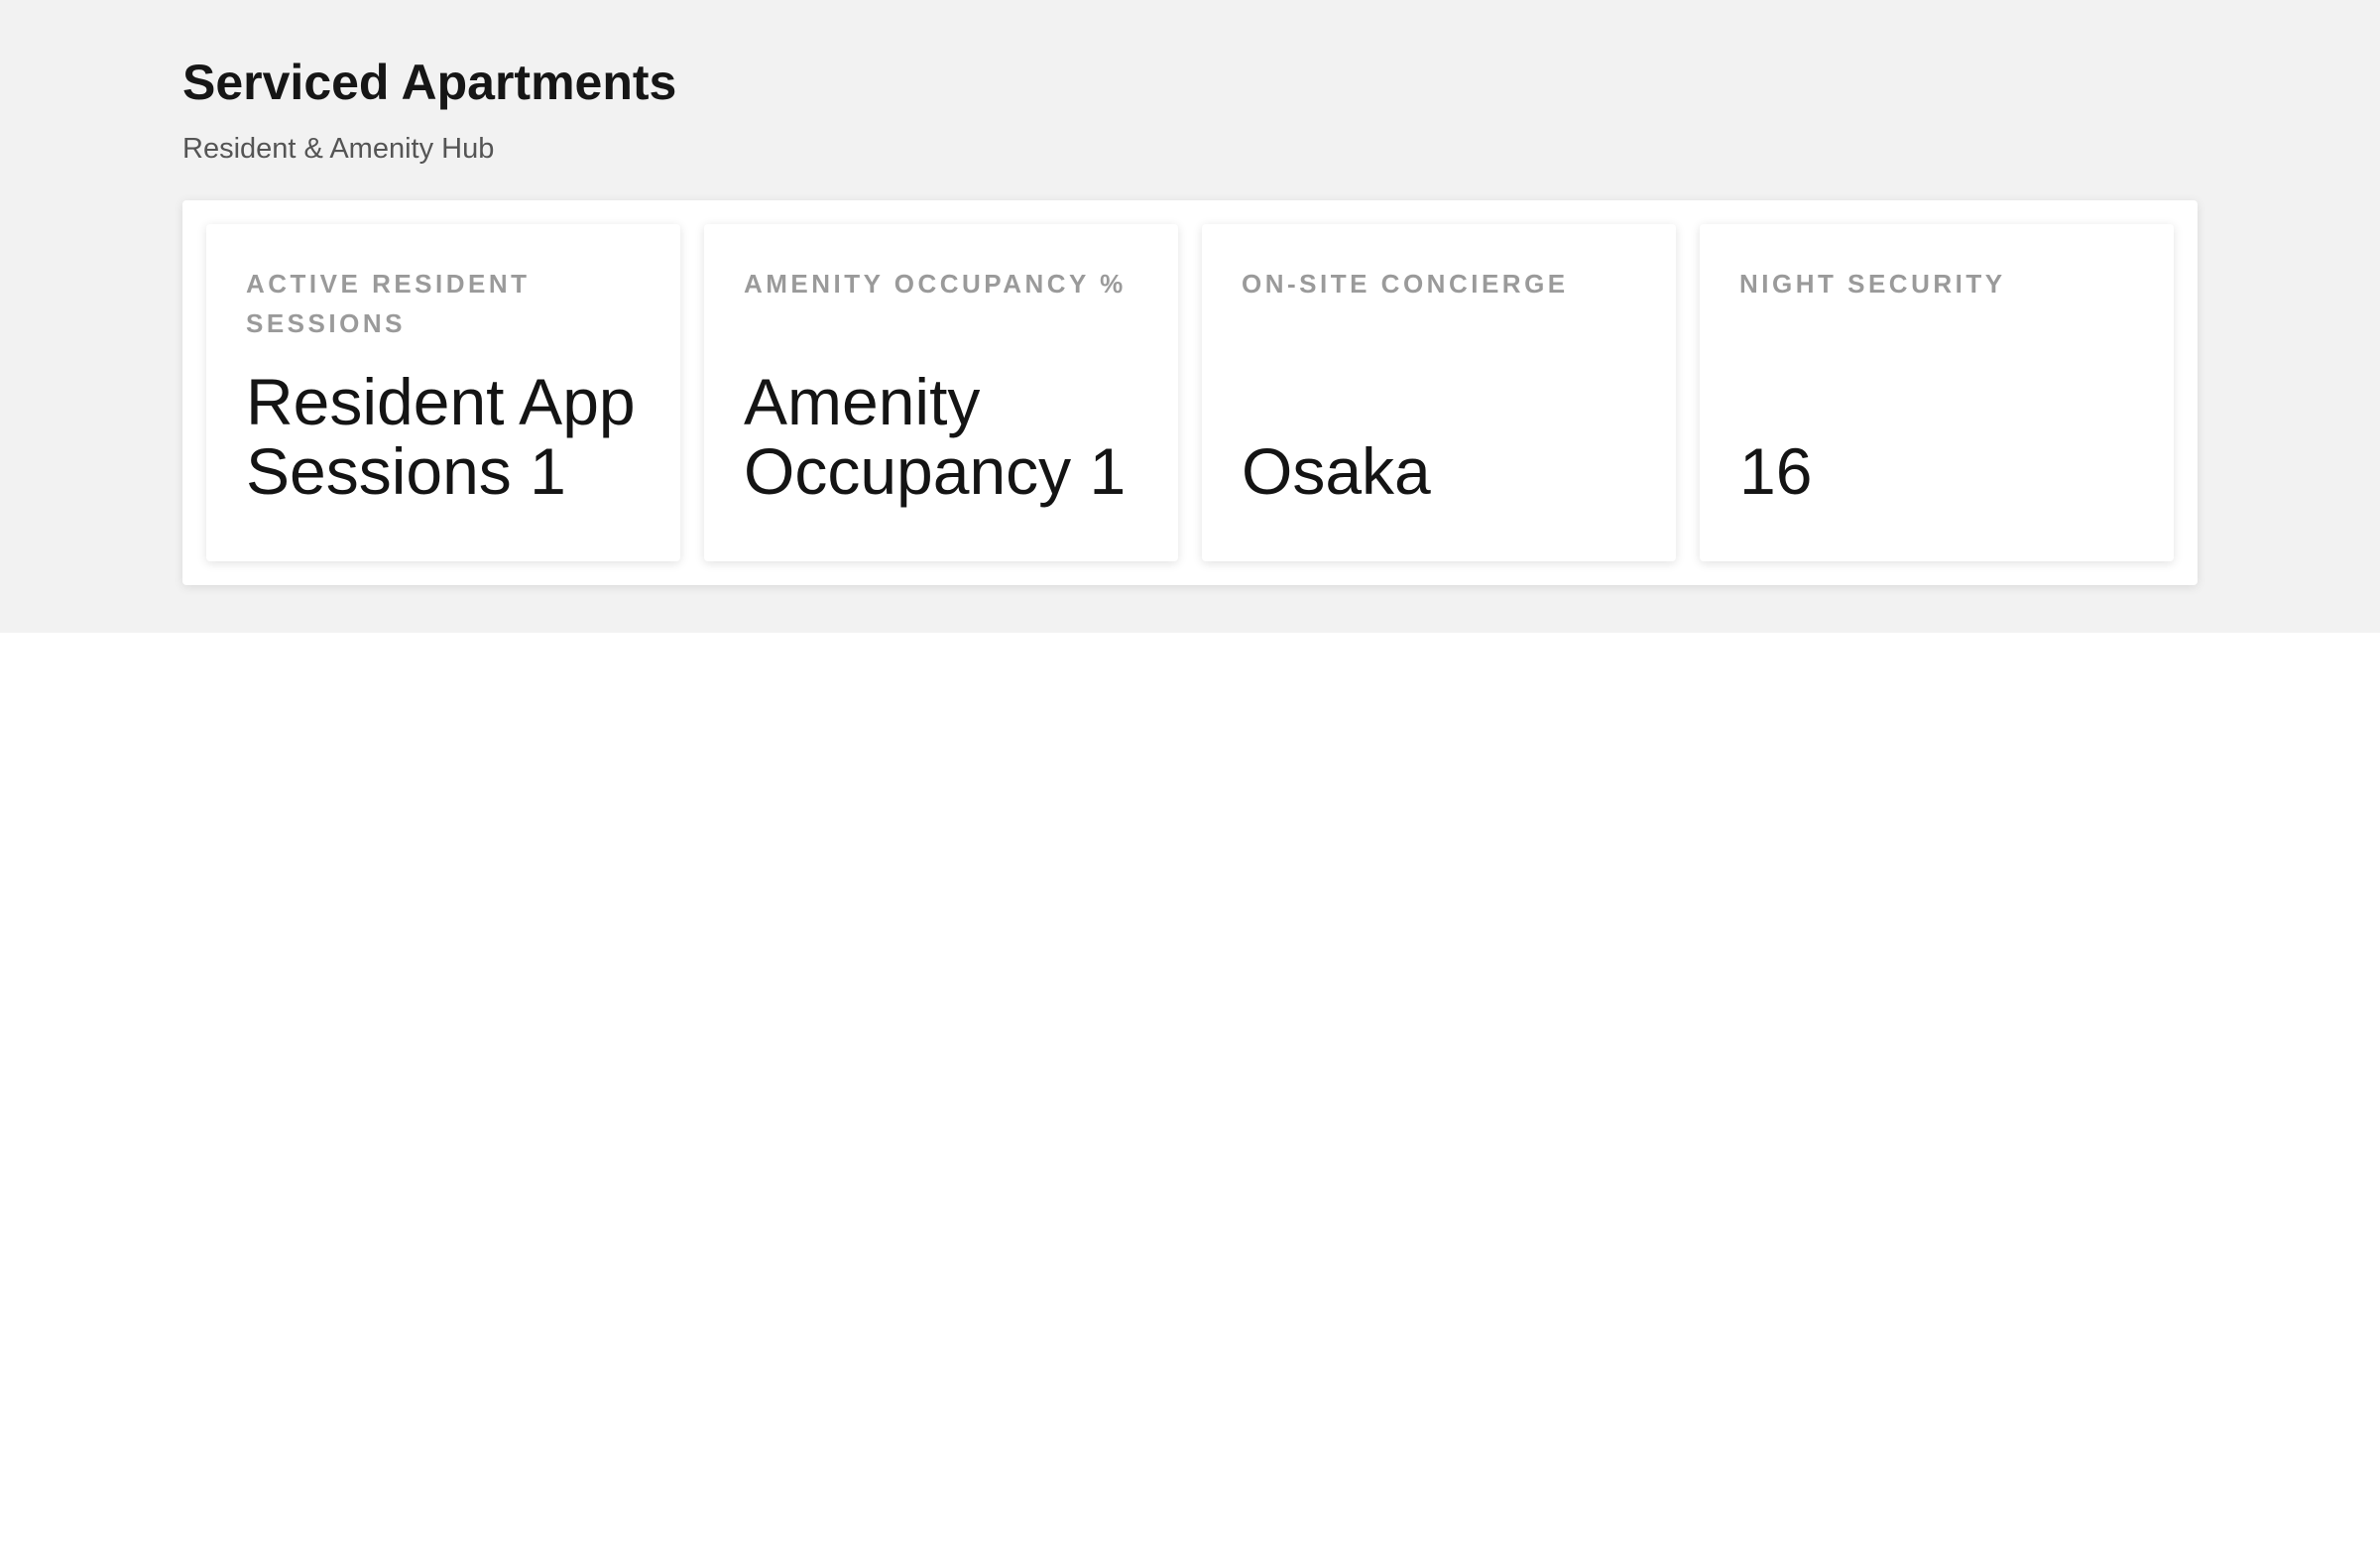 This screenshot has height=1563, width=2380. Describe the element at coordinates (338, 149) in the screenshot. I see `page-subtitle: Resident & Amenity Hub` at that location.